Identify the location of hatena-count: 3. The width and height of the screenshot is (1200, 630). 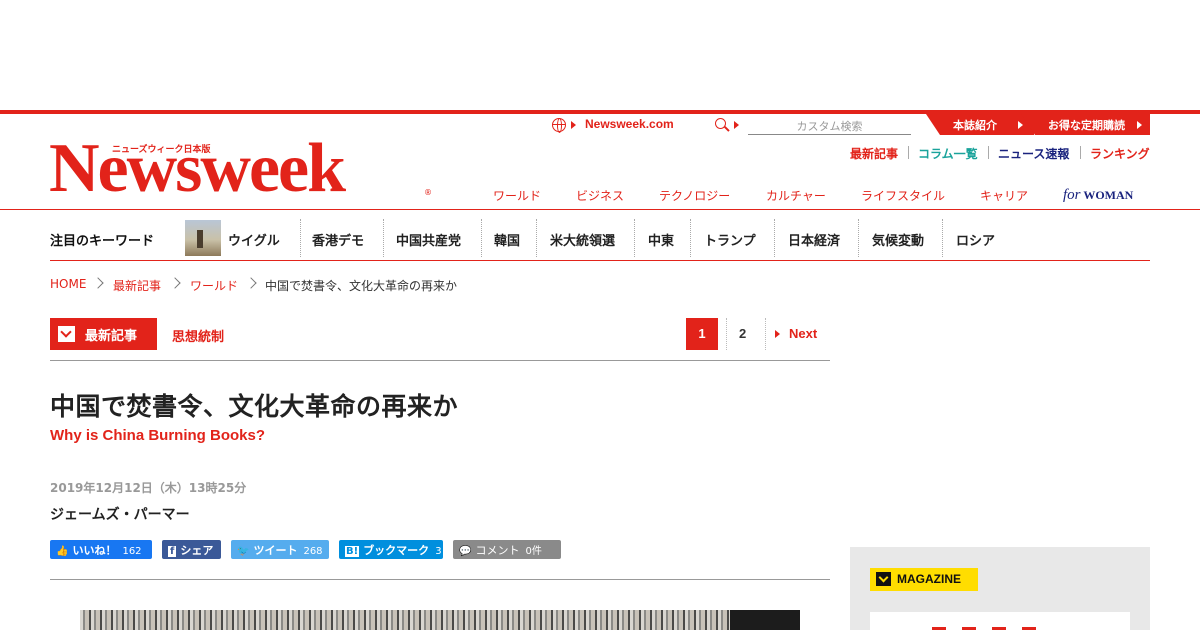
(438, 551).